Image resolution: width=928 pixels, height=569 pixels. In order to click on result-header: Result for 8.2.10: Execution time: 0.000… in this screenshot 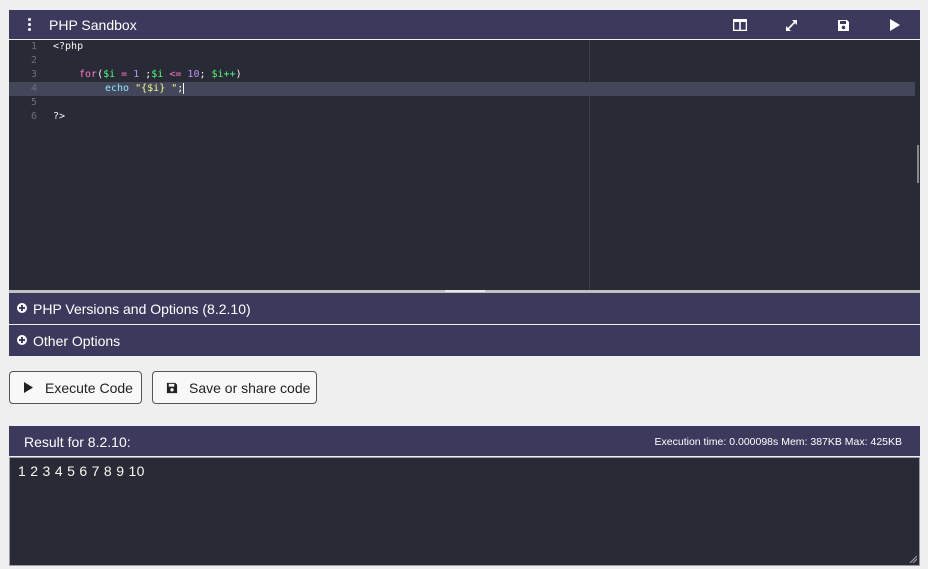, I will do `click(464, 441)`.